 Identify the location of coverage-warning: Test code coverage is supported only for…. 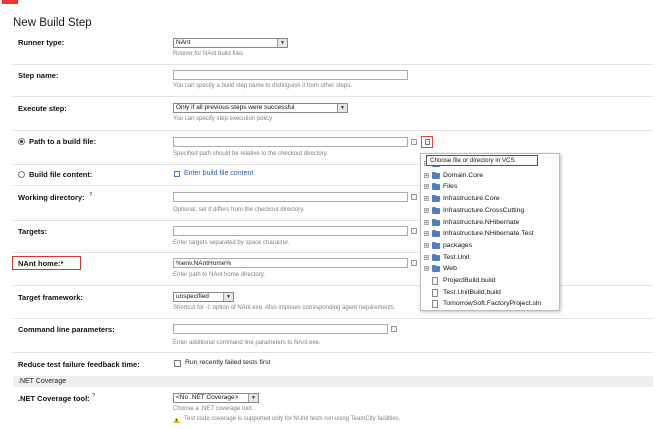
(292, 419).